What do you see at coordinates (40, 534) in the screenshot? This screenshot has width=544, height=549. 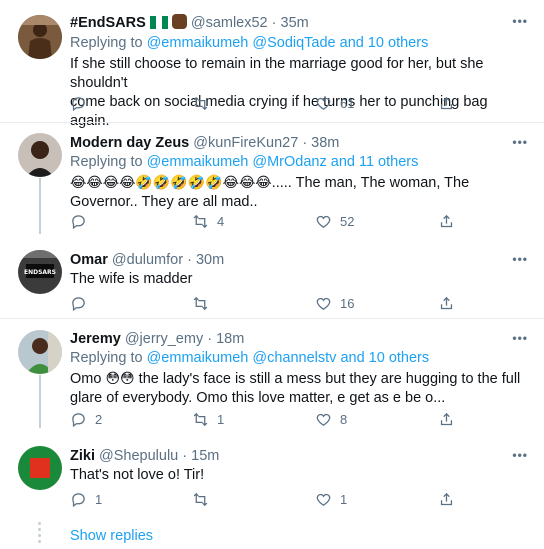 I see `collapsed-thread-dots` at bounding box center [40, 534].